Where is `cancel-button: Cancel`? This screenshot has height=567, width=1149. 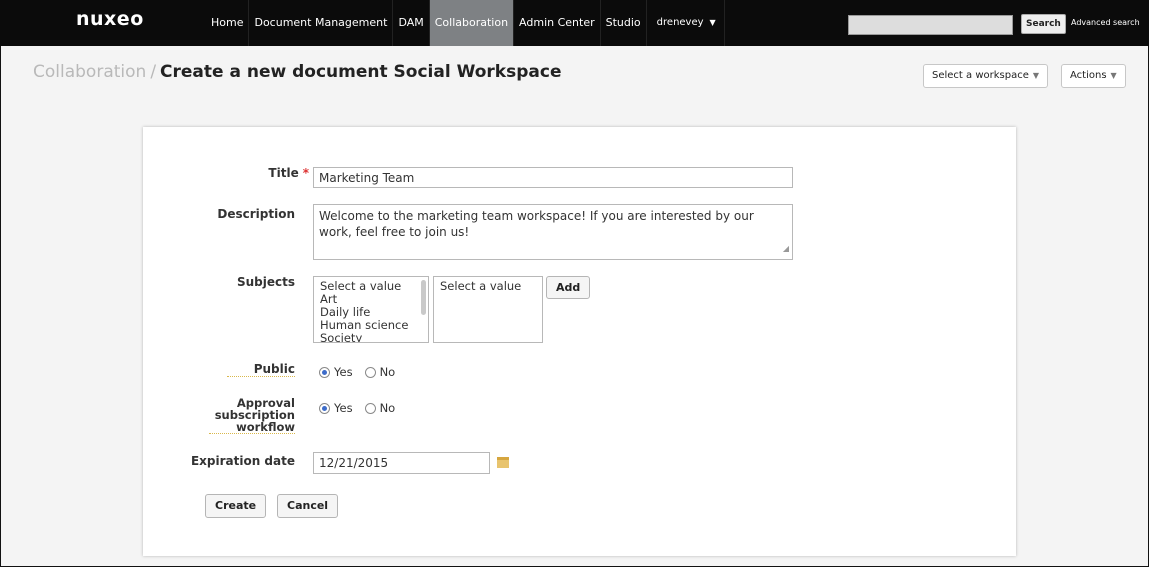
cancel-button: Cancel is located at coordinates (308, 506).